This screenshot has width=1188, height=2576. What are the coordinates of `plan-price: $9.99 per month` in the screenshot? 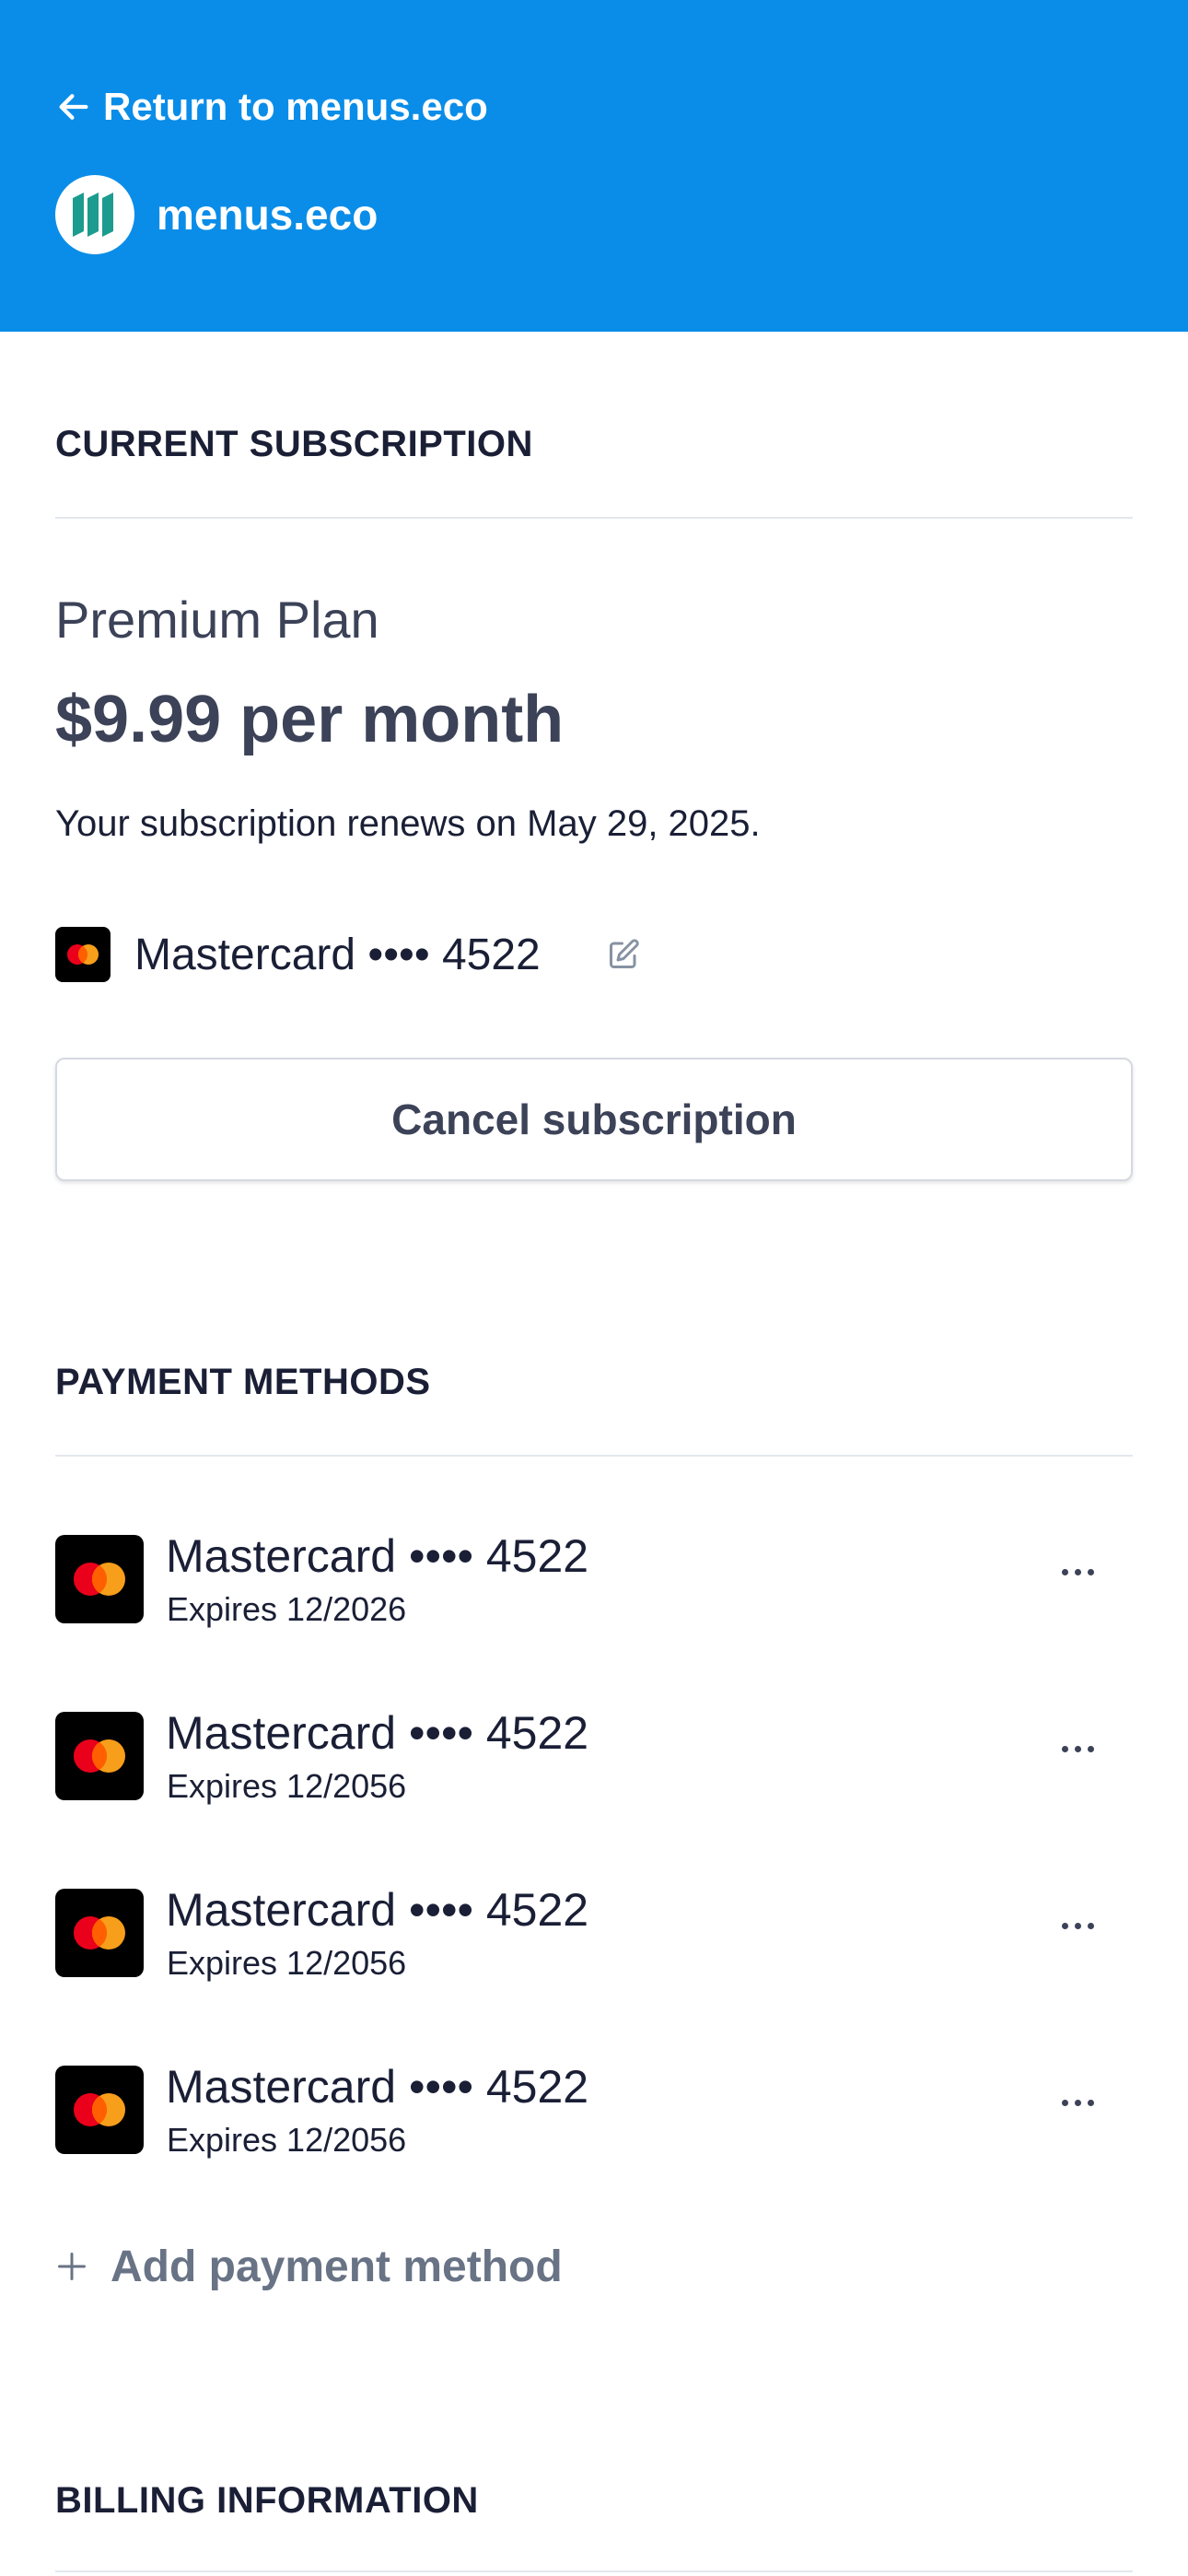 It's located at (310, 720).